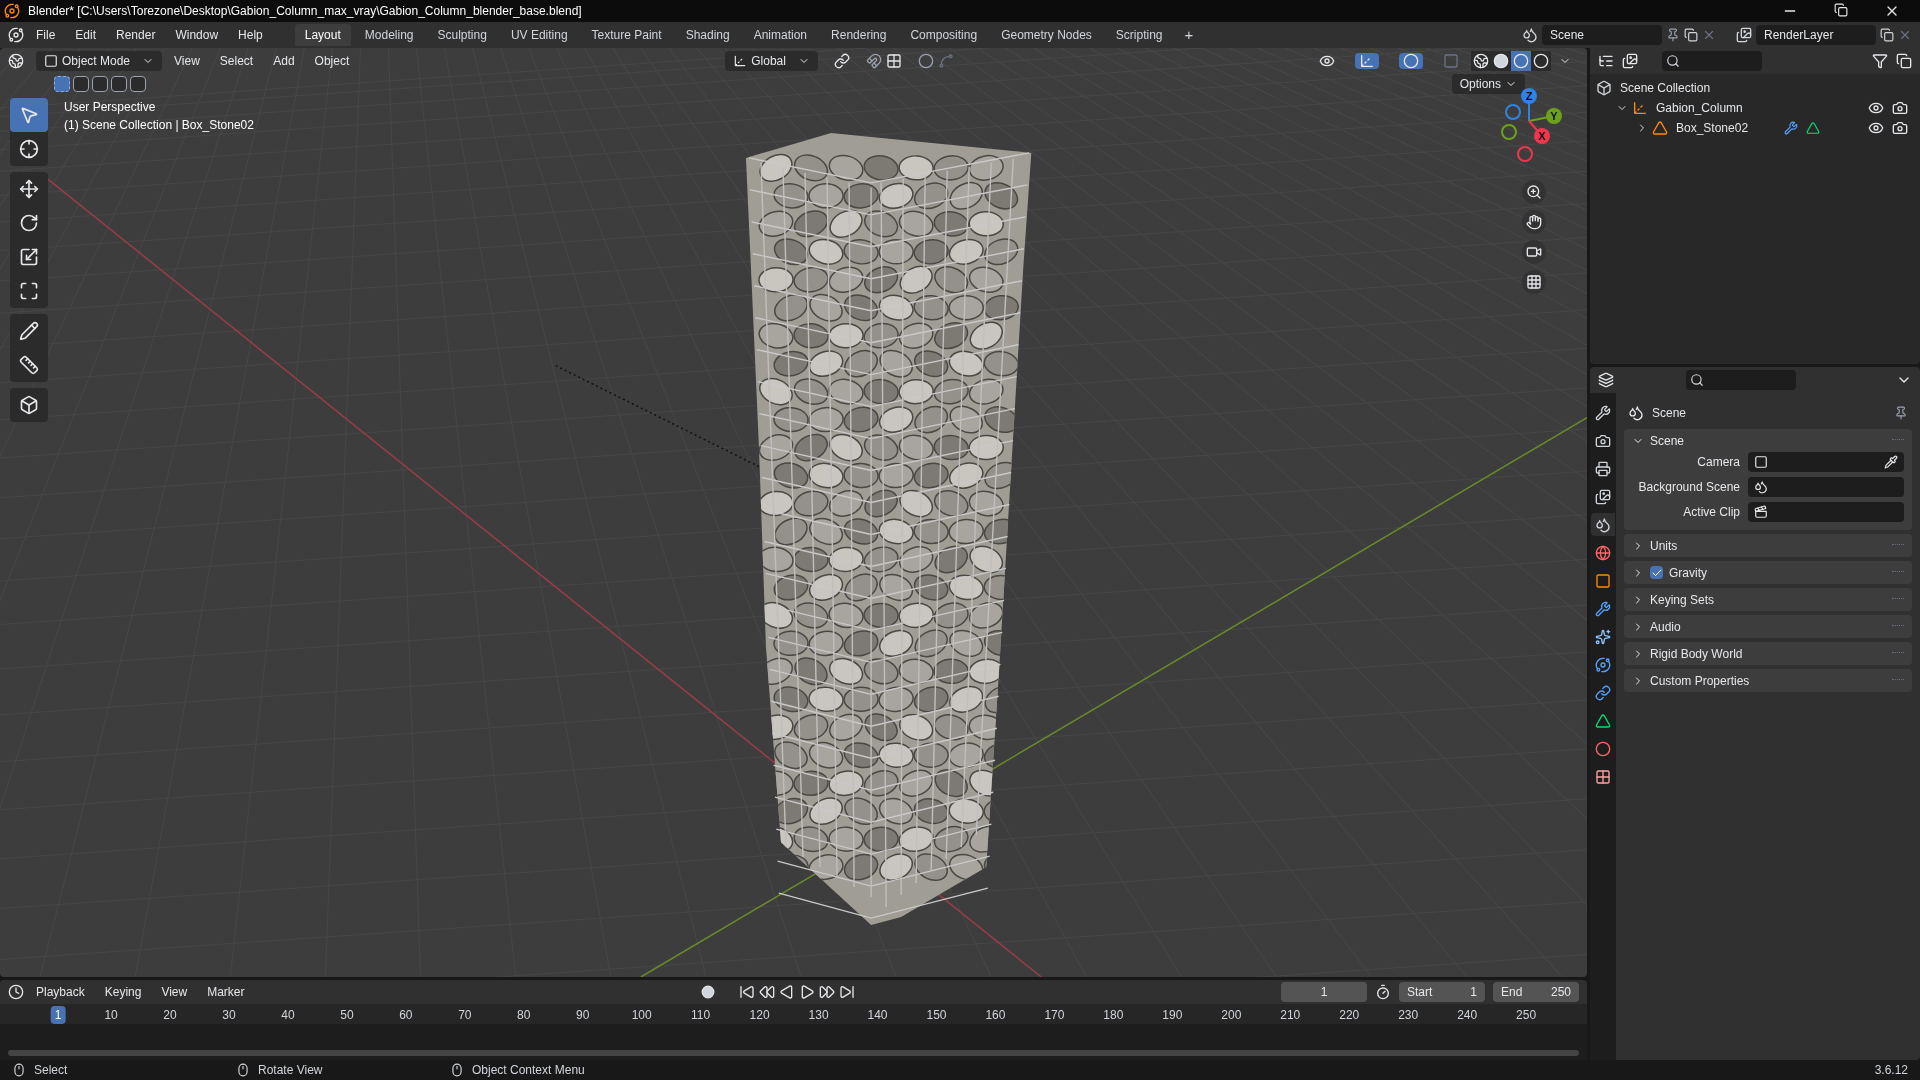  What do you see at coordinates (766, 992) in the screenshot?
I see `previous-keyframe-icon` at bounding box center [766, 992].